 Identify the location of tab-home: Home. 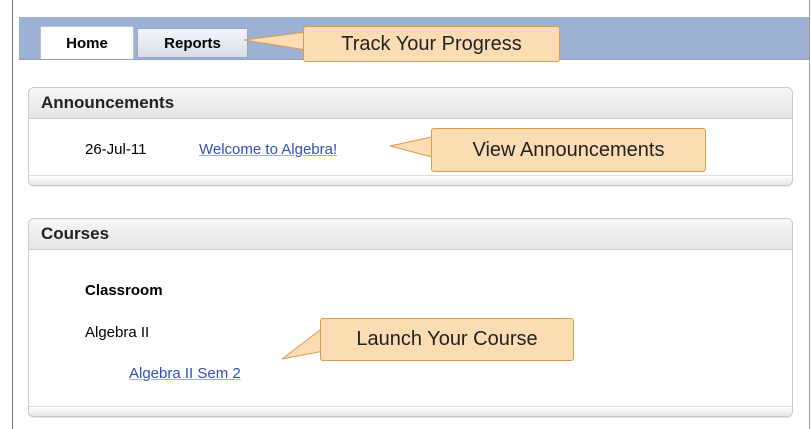
(87, 42).